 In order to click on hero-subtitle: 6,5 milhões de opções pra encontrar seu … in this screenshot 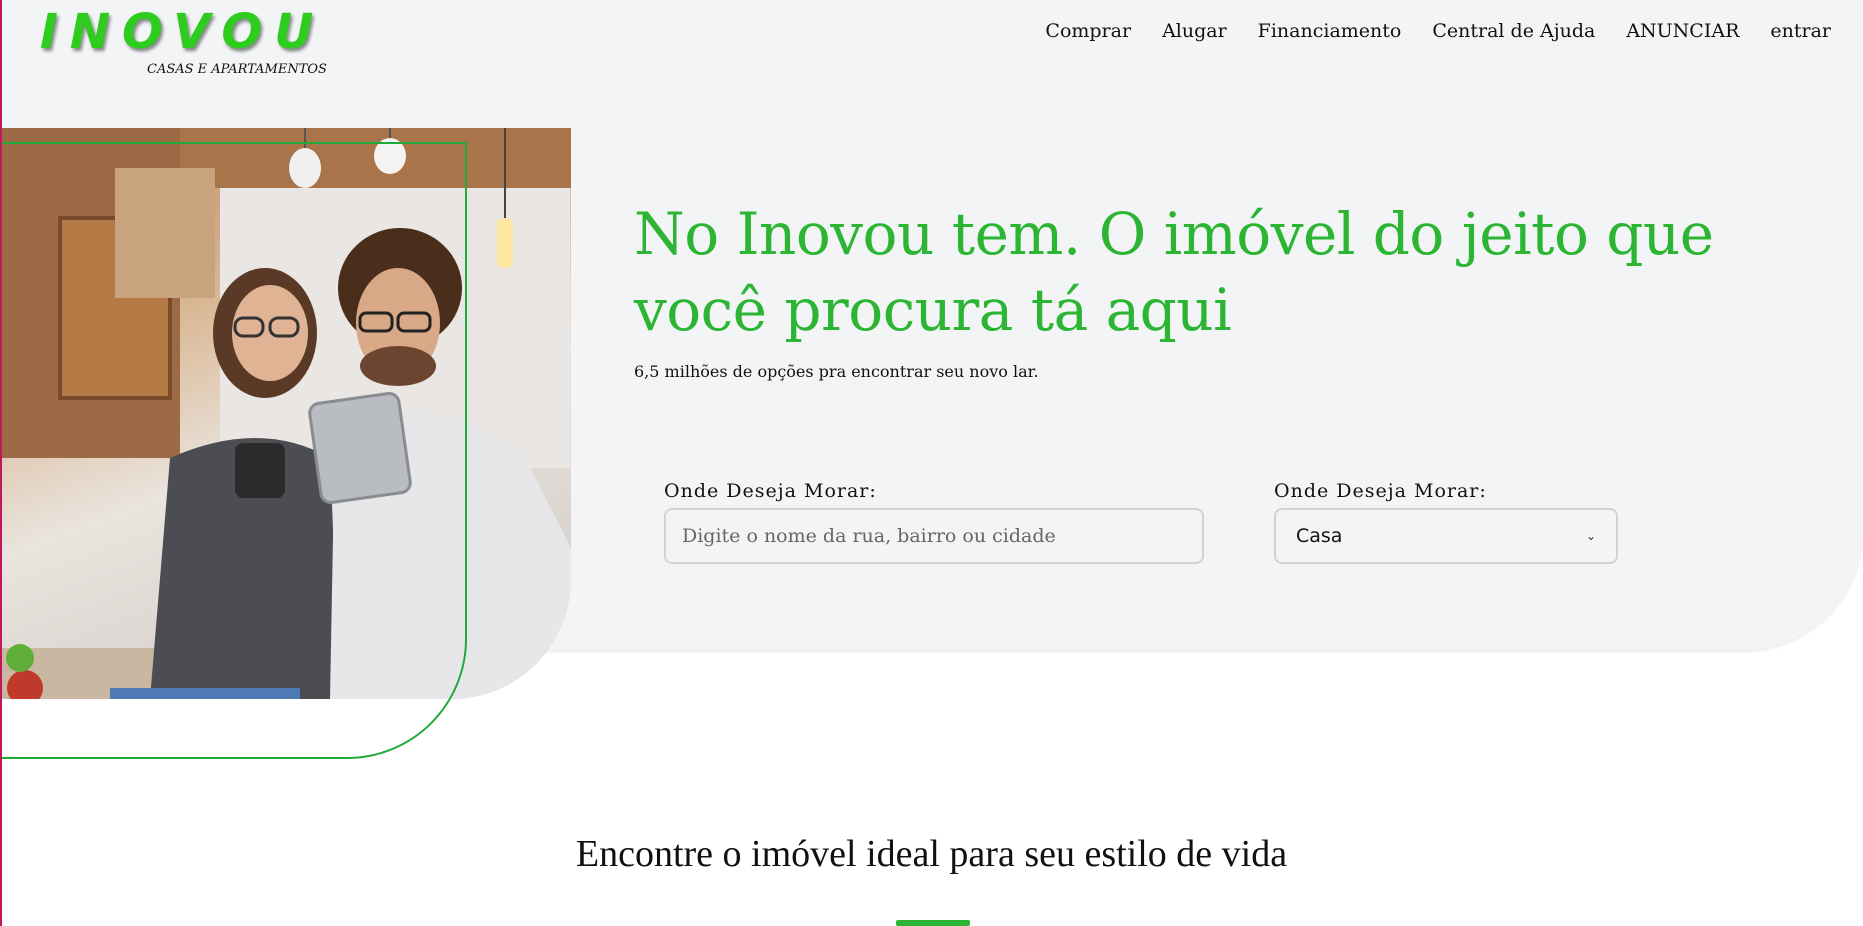, I will do `click(836, 371)`.